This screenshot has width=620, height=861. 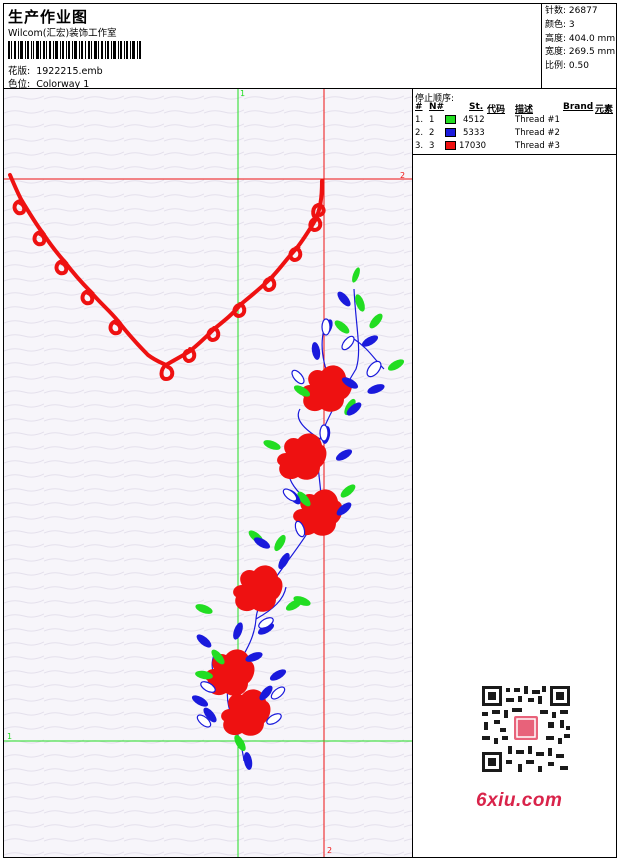 What do you see at coordinates (48, 83) in the screenshot?
I see `colorway: 色位: Colorway 1` at bounding box center [48, 83].